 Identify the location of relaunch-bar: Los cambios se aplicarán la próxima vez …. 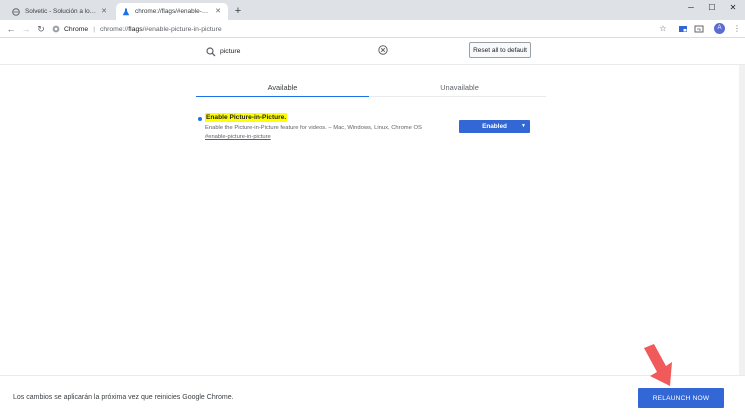
(372, 397).